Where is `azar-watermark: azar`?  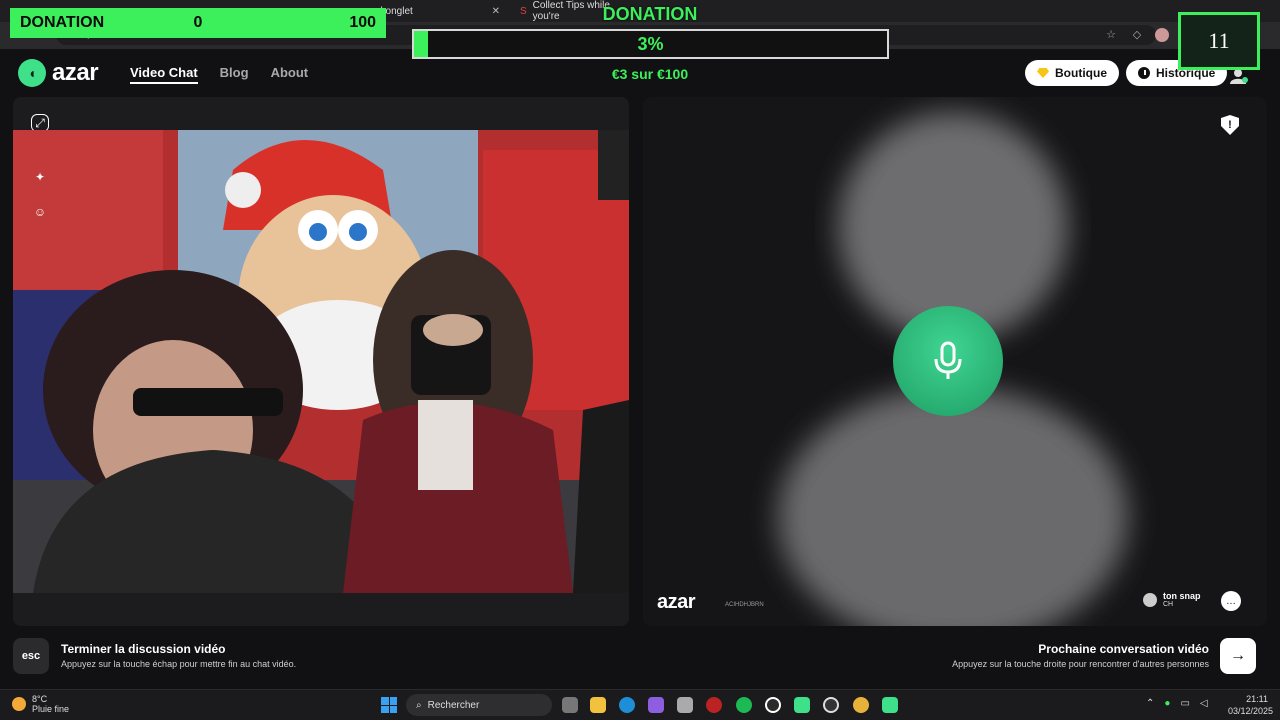
azar-watermark: azar is located at coordinates (676, 602).